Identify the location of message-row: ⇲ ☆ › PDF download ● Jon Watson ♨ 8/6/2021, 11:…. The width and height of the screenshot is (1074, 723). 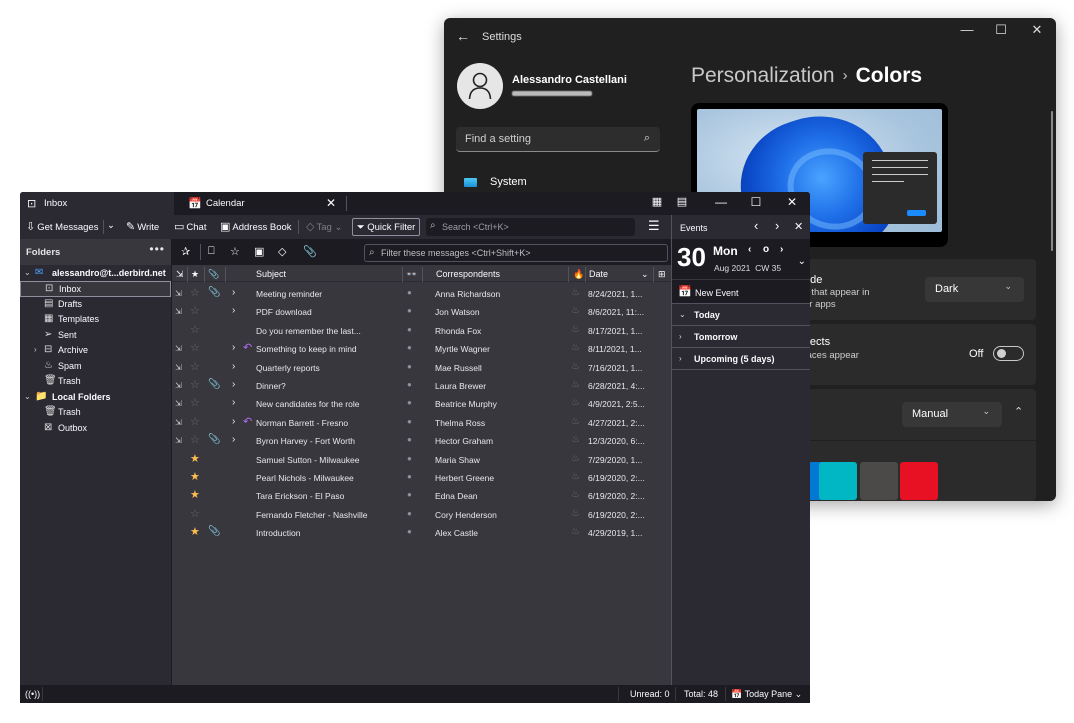
(421, 312).